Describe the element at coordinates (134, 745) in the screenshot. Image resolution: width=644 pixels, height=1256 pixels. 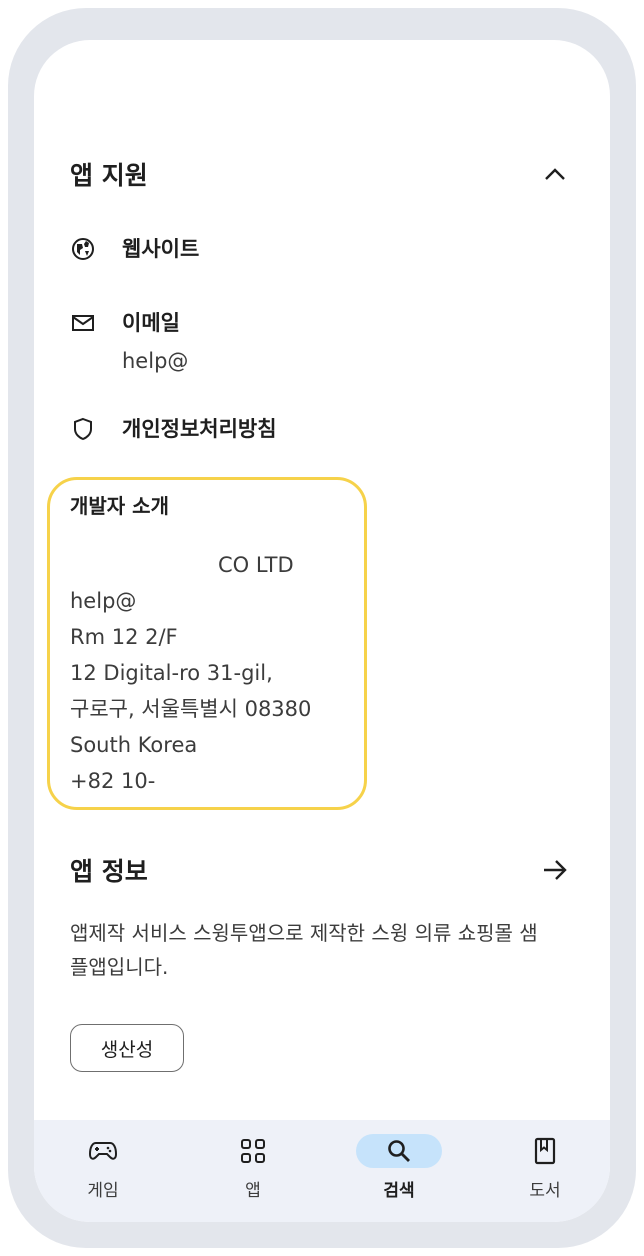
I see `developer-country: South Korea` at that location.